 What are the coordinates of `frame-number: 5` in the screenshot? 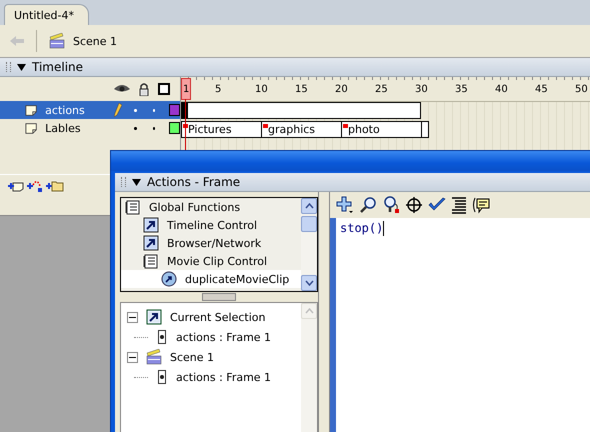 It's located at (218, 89).